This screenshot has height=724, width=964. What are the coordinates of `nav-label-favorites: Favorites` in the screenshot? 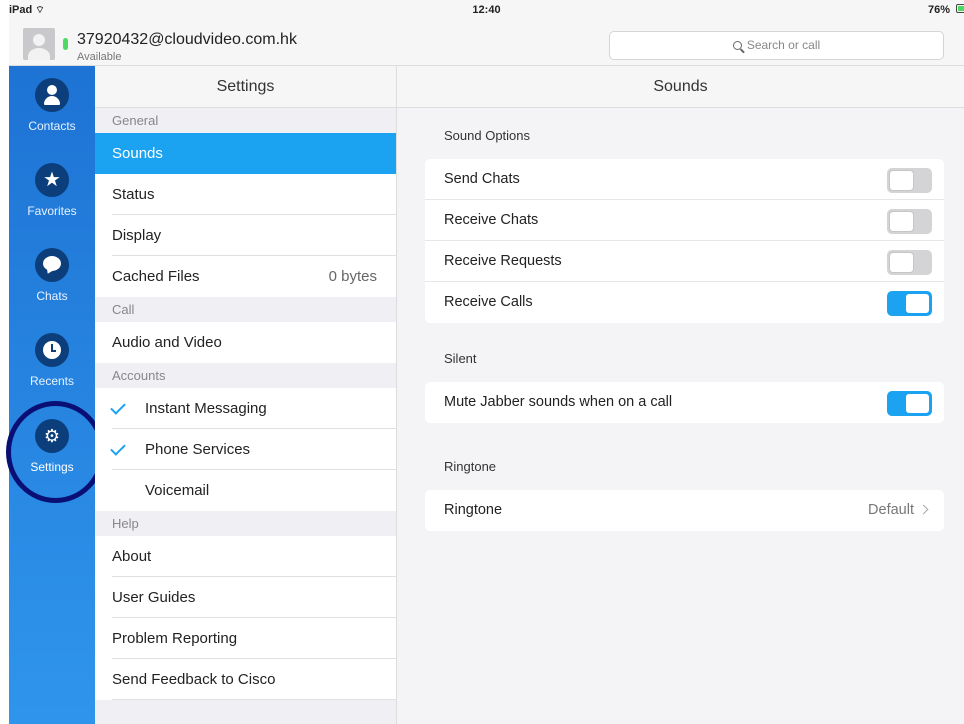 It's located at (52, 211).